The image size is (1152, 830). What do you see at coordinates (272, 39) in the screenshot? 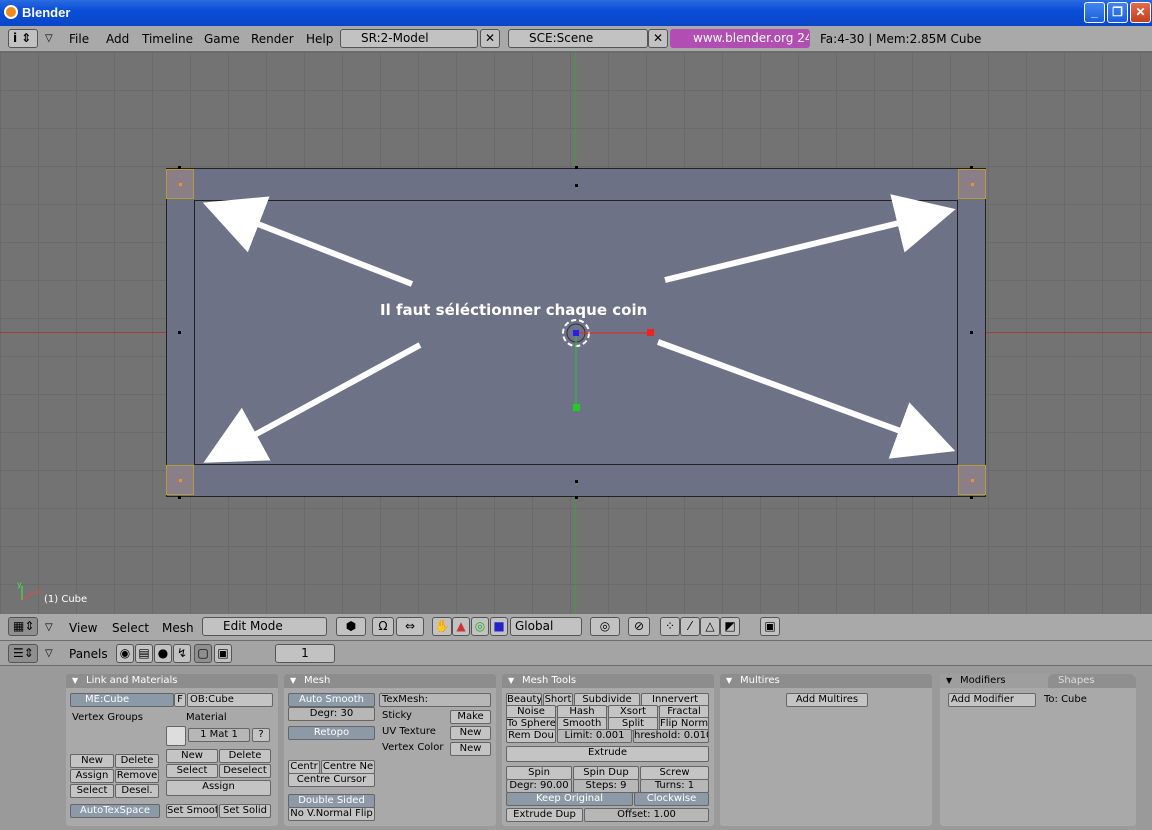
I see `menu-render: Render` at bounding box center [272, 39].